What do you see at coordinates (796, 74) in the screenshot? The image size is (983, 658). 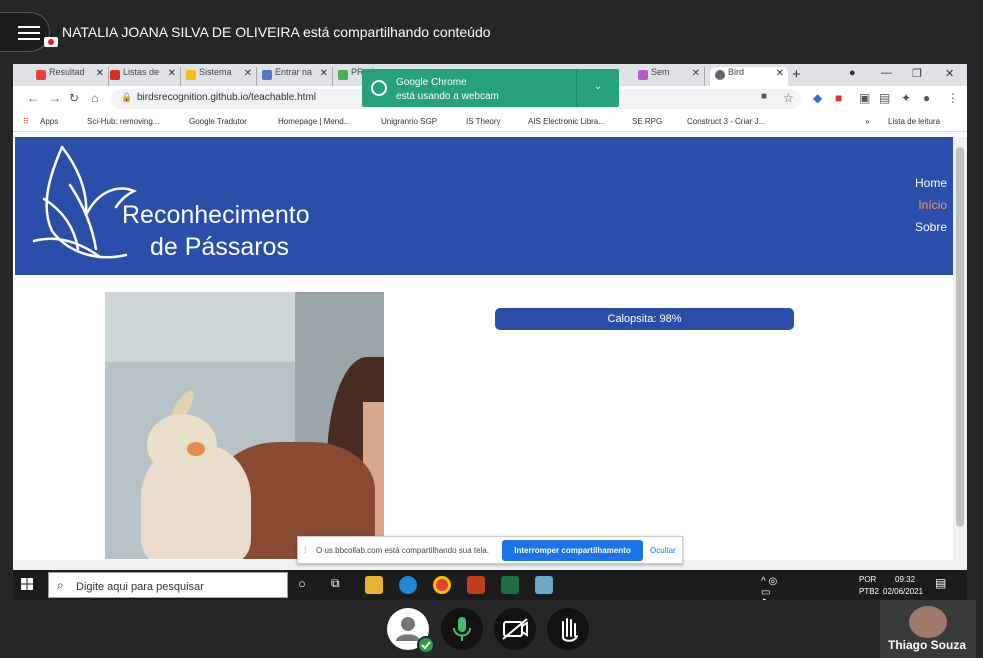 I see `new-tab-button: +` at bounding box center [796, 74].